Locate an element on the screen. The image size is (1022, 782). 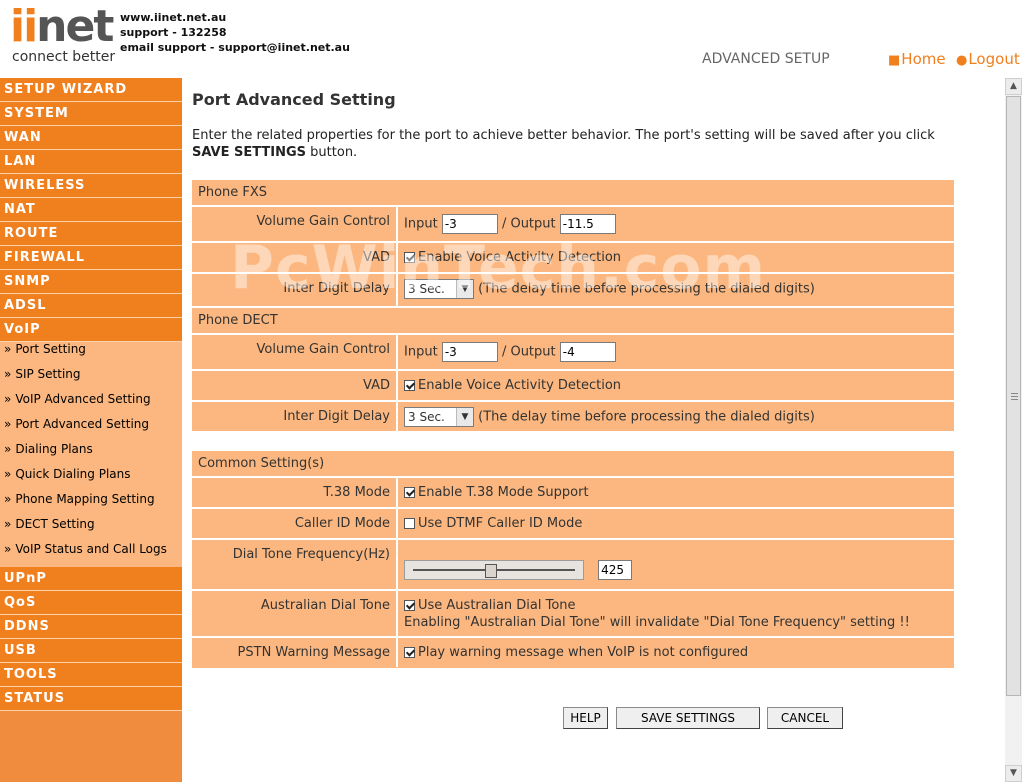
t38-text: Enable T.38 Mode Support is located at coordinates (503, 492).